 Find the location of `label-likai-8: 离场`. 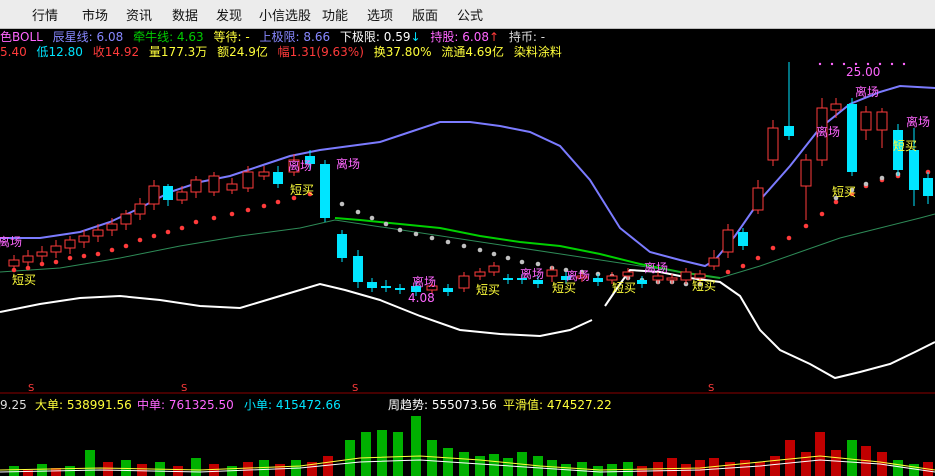

label-likai-8: 离场 is located at coordinates (867, 91).